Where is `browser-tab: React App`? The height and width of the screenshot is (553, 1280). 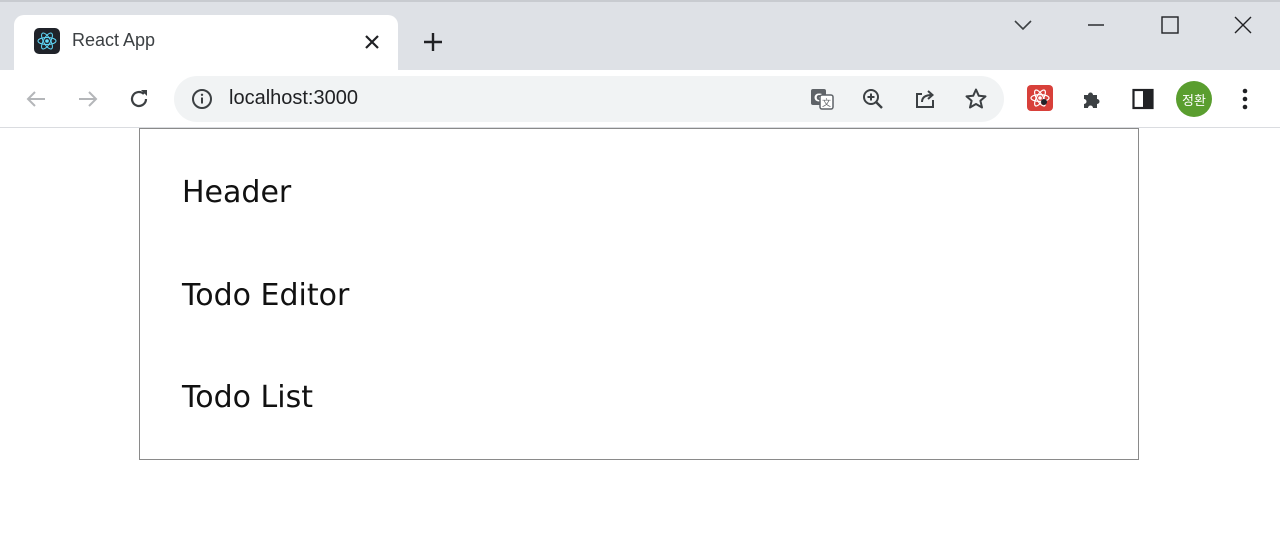
browser-tab: React App is located at coordinates (206, 42).